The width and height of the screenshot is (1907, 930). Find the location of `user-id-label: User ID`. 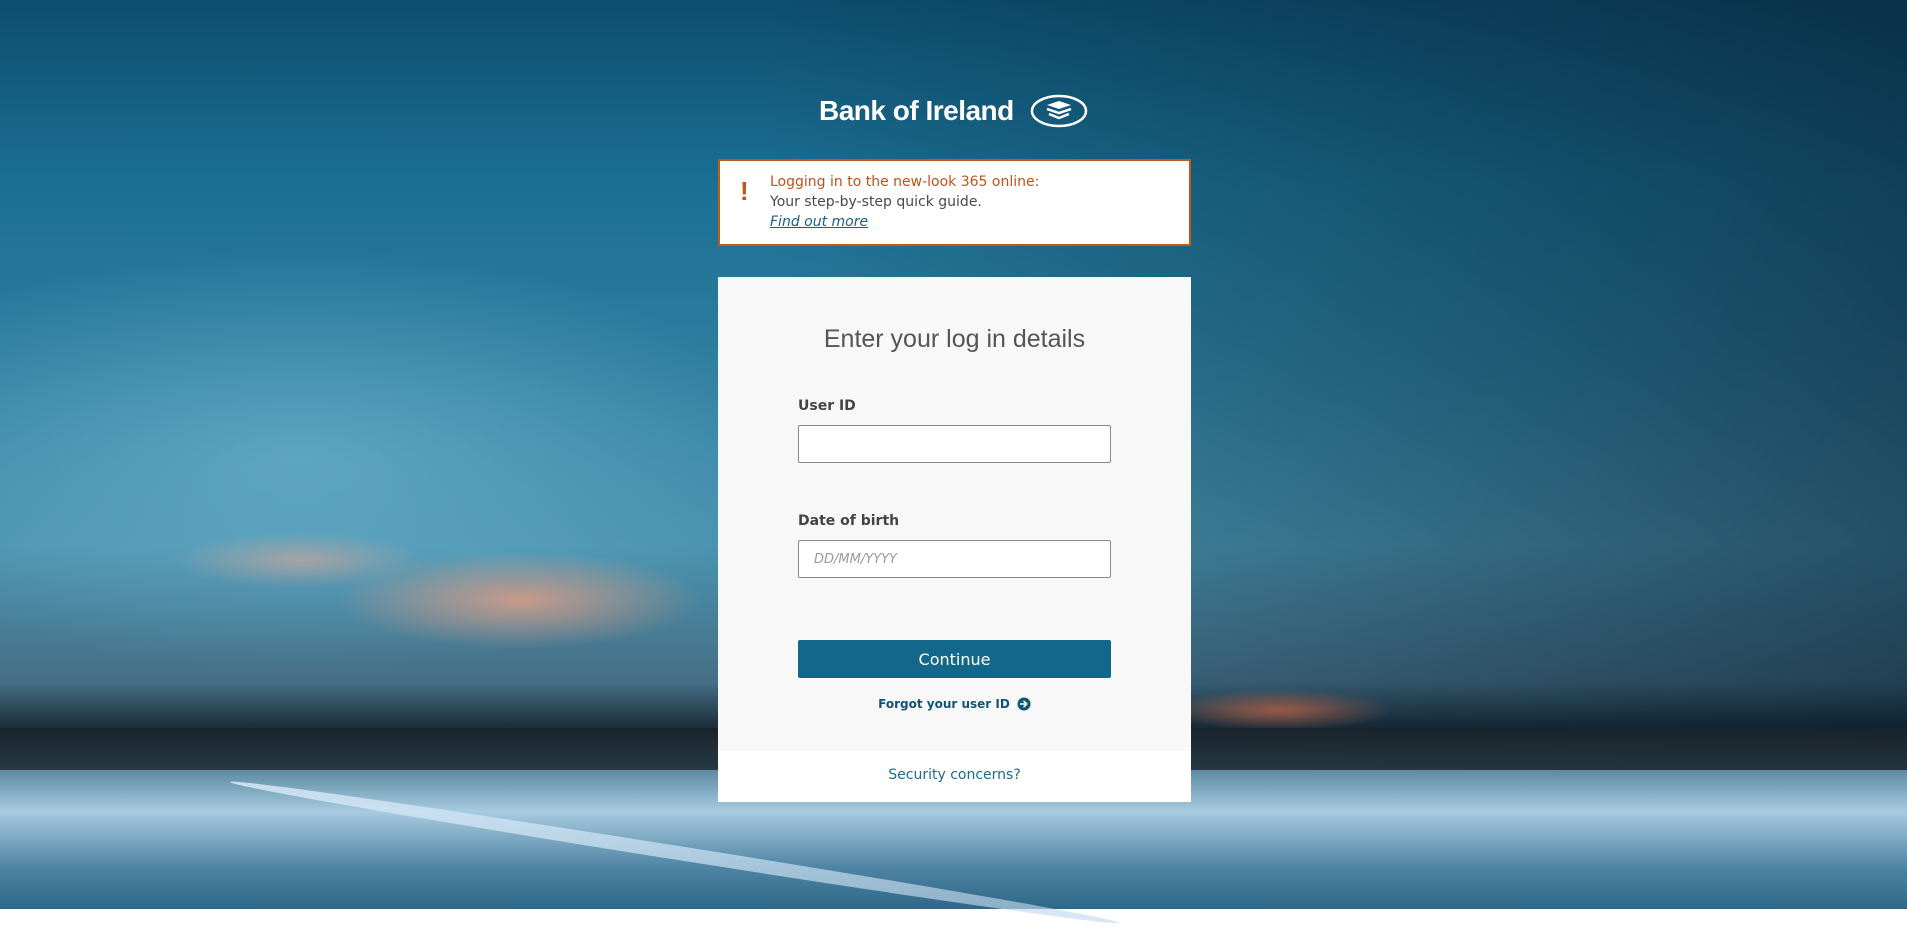

user-id-label: User ID is located at coordinates (827, 406).